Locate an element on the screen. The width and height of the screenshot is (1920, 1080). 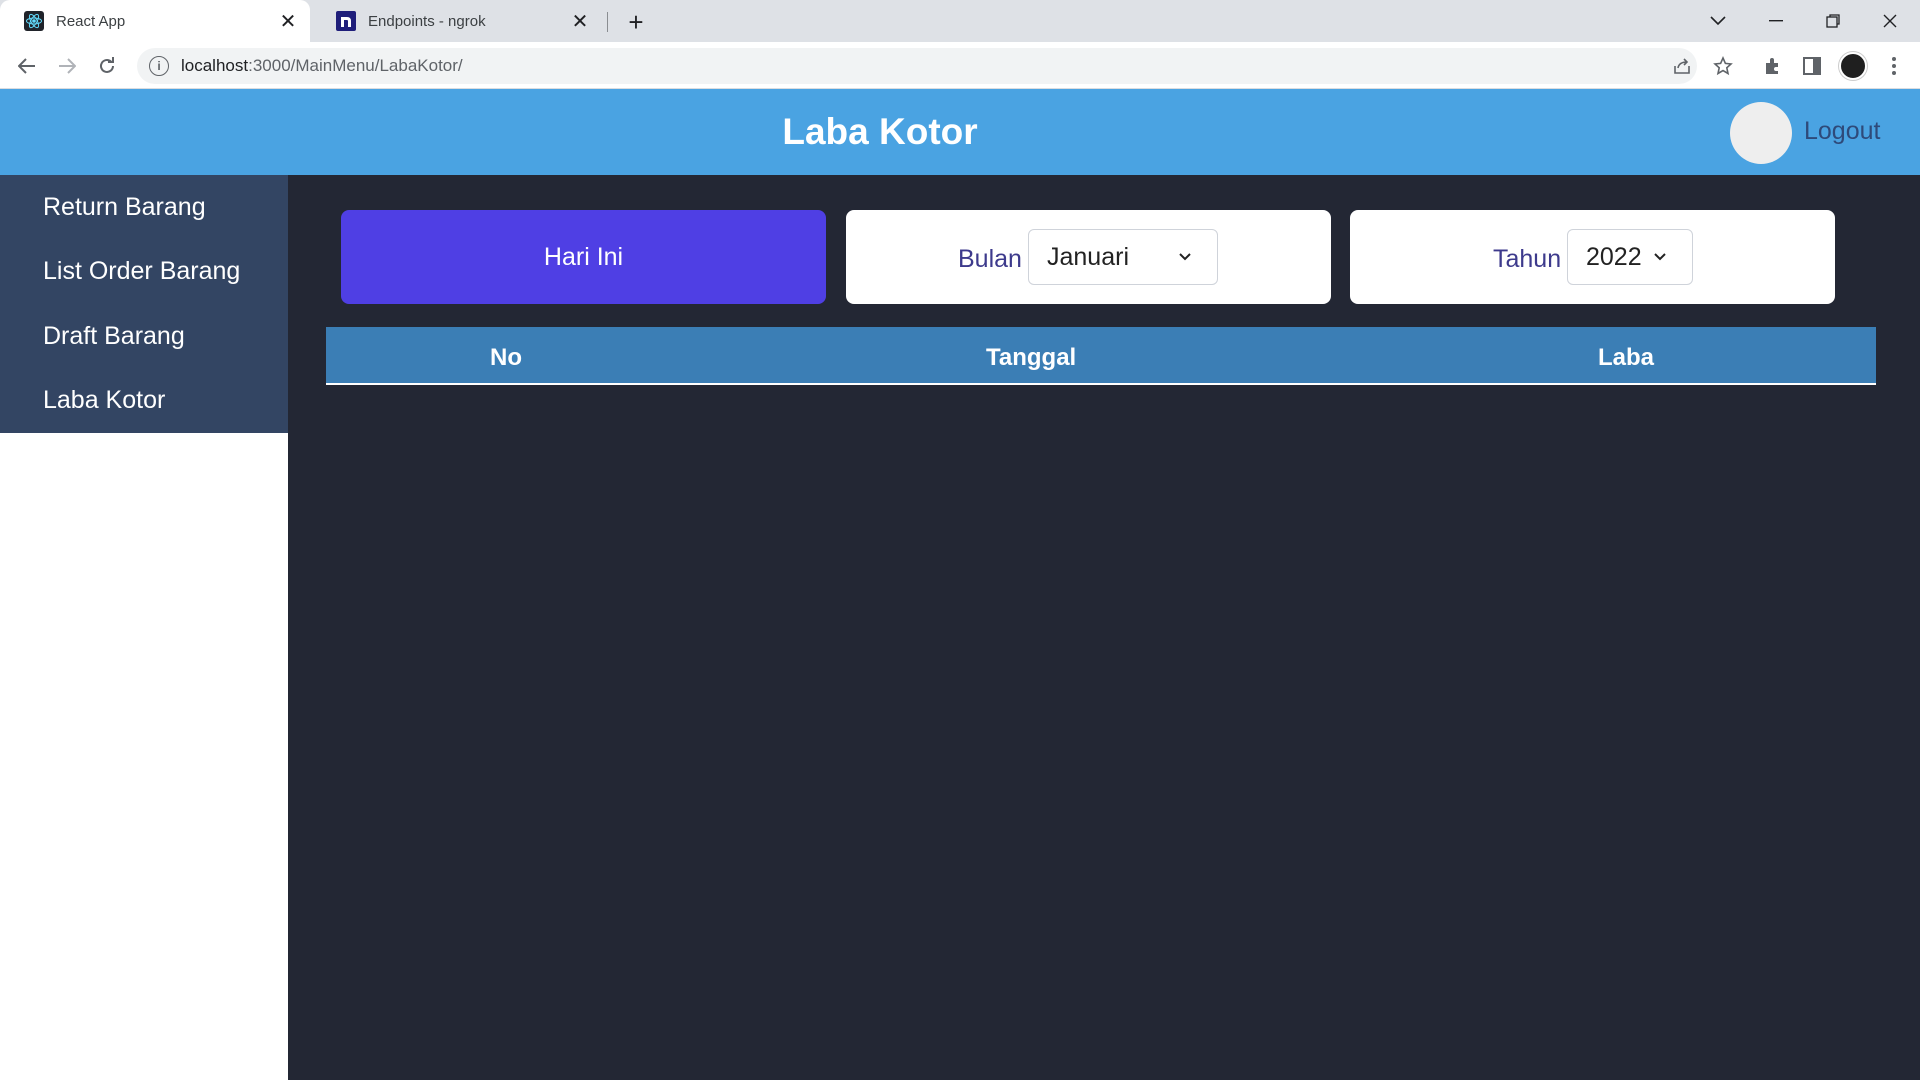
back-icon is located at coordinates (27, 66).